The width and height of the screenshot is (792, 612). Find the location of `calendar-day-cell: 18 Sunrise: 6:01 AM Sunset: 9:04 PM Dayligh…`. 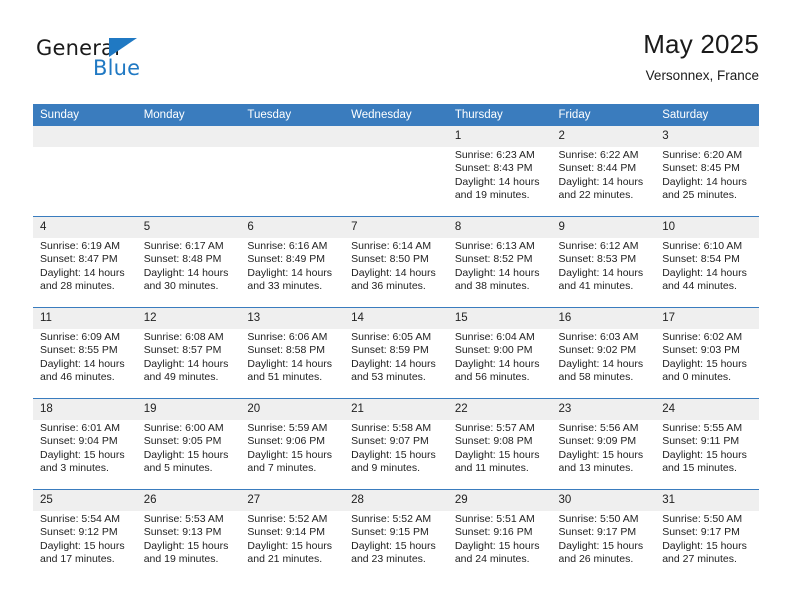

calendar-day-cell: 18 Sunrise: 6:01 AM Sunset: 9:04 PM Dayligh… is located at coordinates (85, 444).